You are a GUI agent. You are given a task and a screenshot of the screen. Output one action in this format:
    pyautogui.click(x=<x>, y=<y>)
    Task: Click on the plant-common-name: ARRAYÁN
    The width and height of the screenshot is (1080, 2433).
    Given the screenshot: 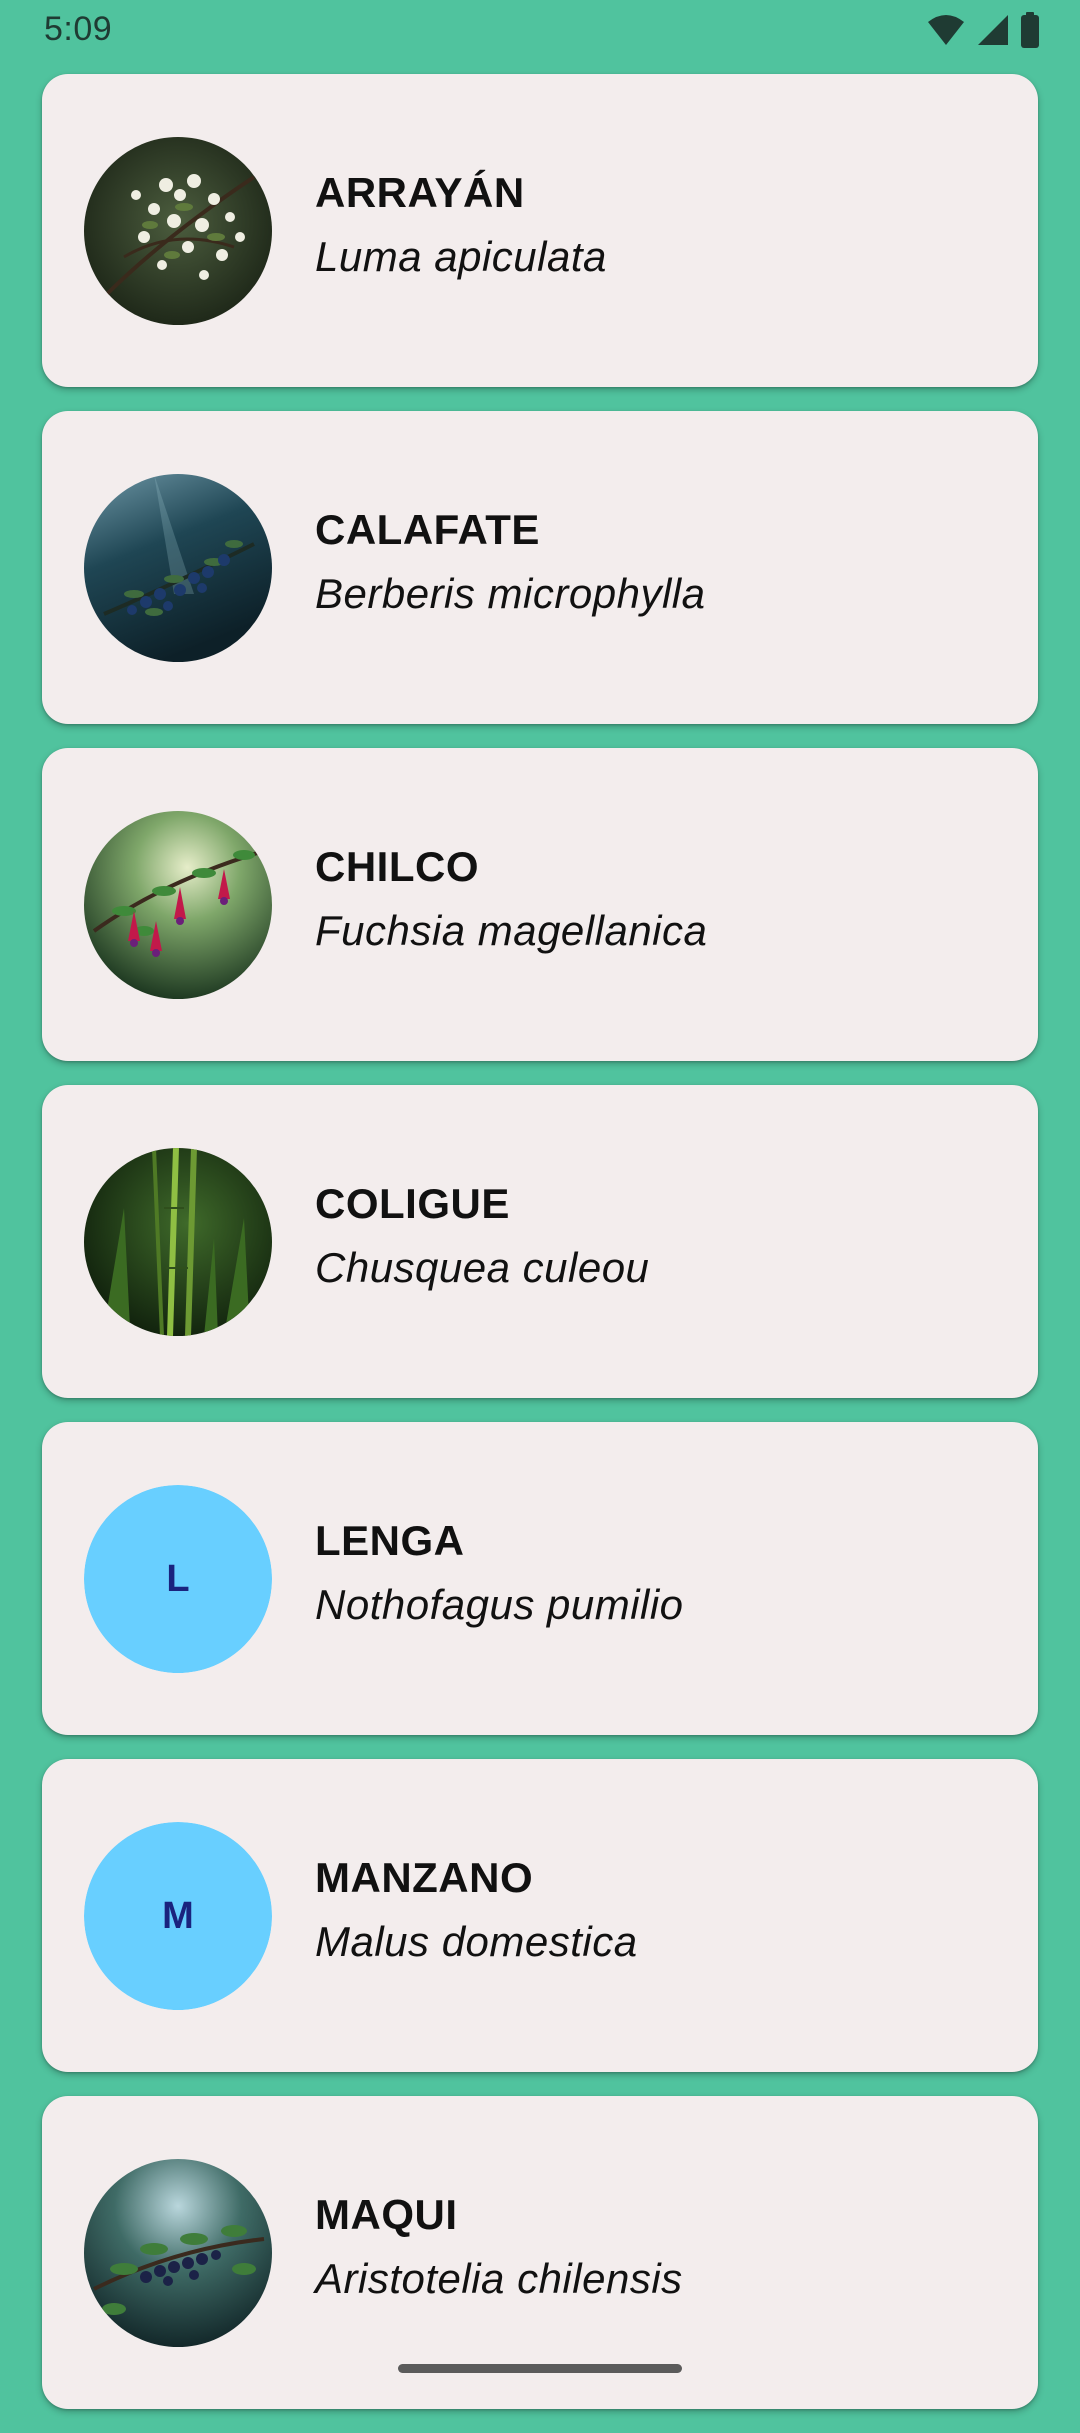 What is the action you would take?
    pyautogui.click(x=420, y=192)
    